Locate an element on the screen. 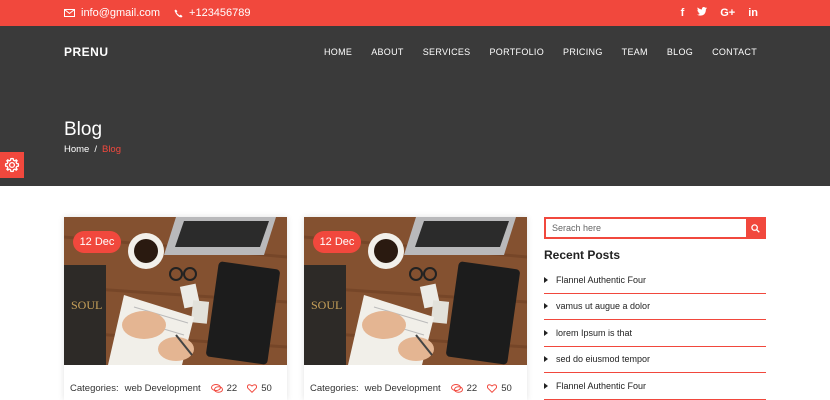 The image size is (830, 400). nav-about: ABOUT is located at coordinates (387, 52).